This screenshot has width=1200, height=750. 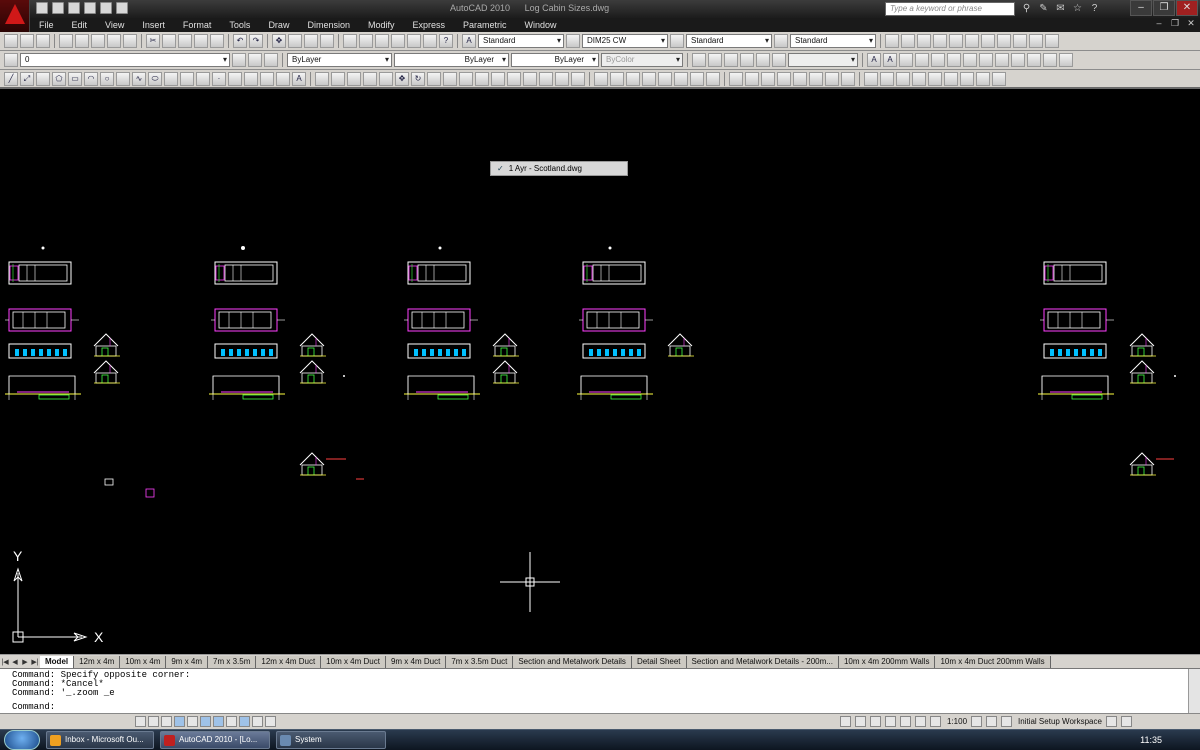 What do you see at coordinates (75, 78) in the screenshot?
I see `rectangle-icon: ▭` at bounding box center [75, 78].